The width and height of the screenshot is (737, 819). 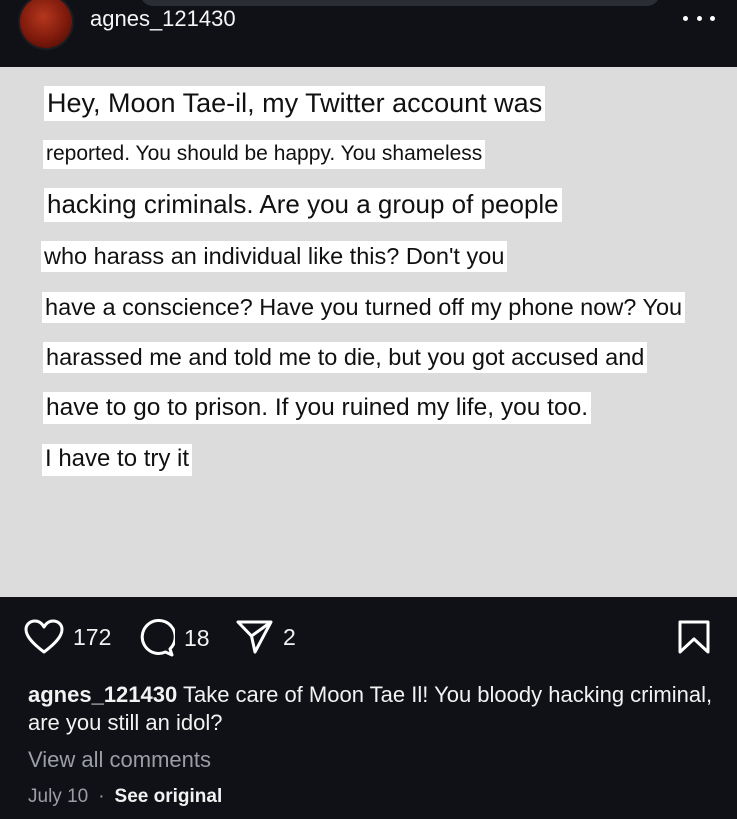 What do you see at coordinates (58, 796) in the screenshot?
I see `post-date: July 10` at bounding box center [58, 796].